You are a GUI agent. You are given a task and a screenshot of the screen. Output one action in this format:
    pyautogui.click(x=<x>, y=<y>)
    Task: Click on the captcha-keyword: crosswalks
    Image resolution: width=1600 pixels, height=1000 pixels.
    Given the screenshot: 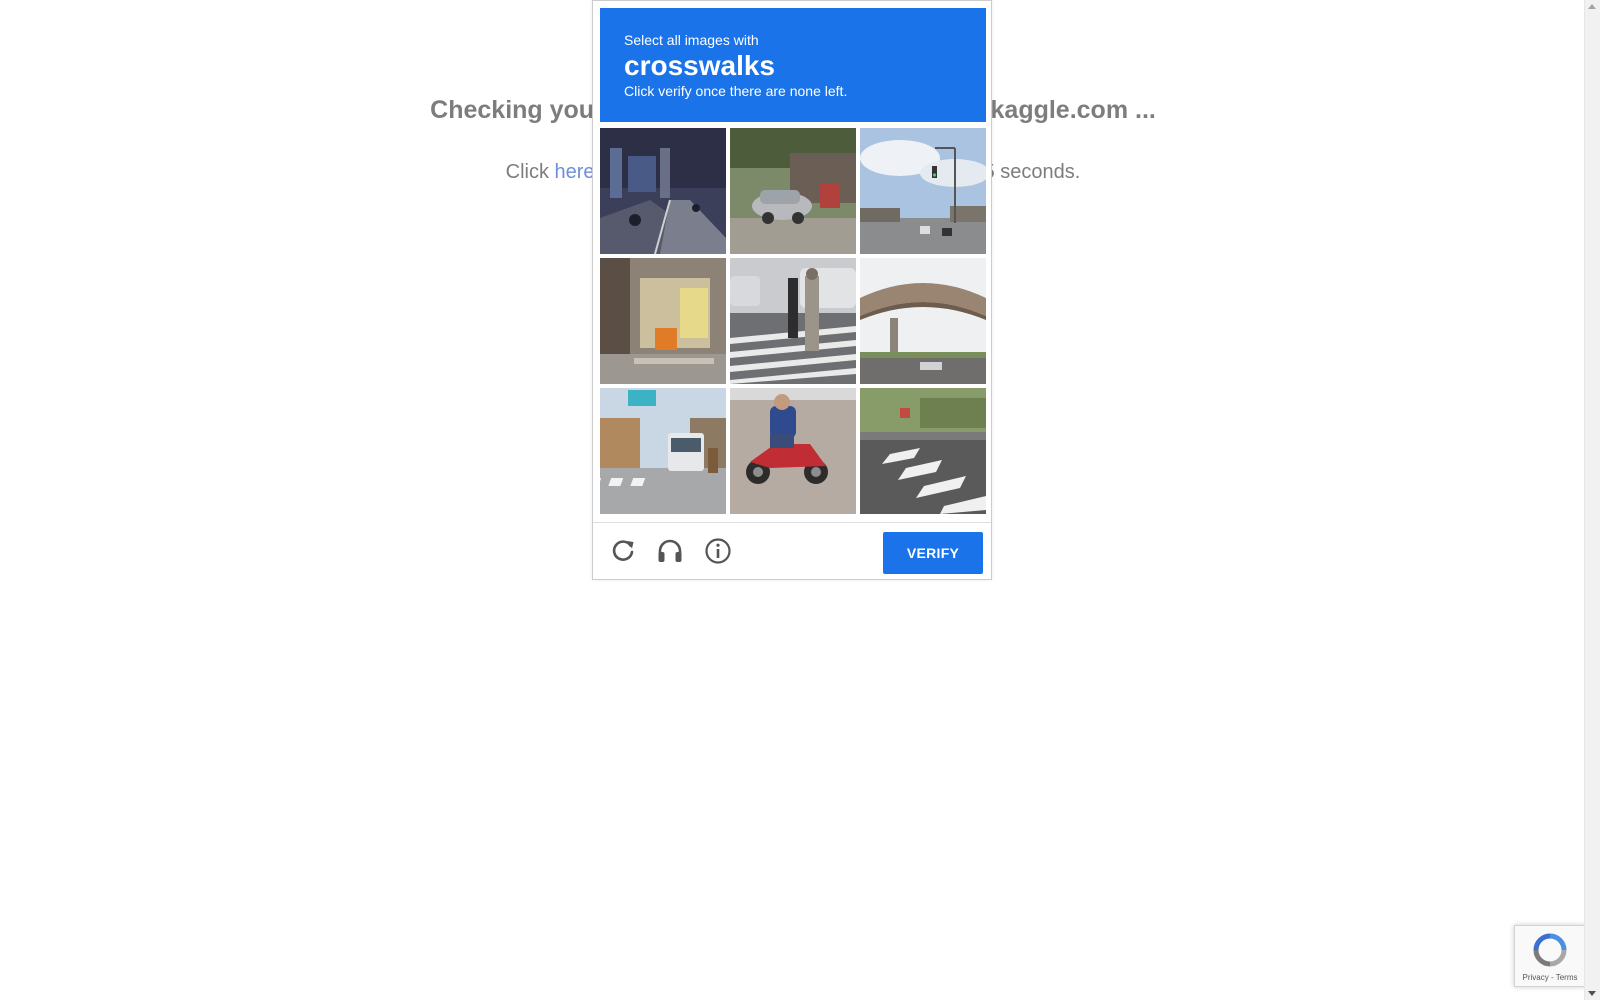 What is the action you would take?
    pyautogui.click(x=699, y=65)
    